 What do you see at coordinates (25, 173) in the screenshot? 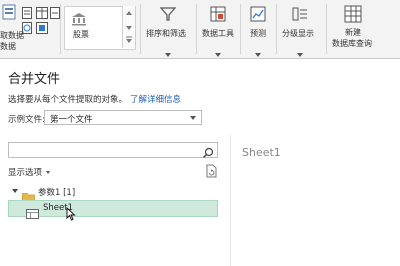
I see `display-options-label: 显示选项` at bounding box center [25, 173].